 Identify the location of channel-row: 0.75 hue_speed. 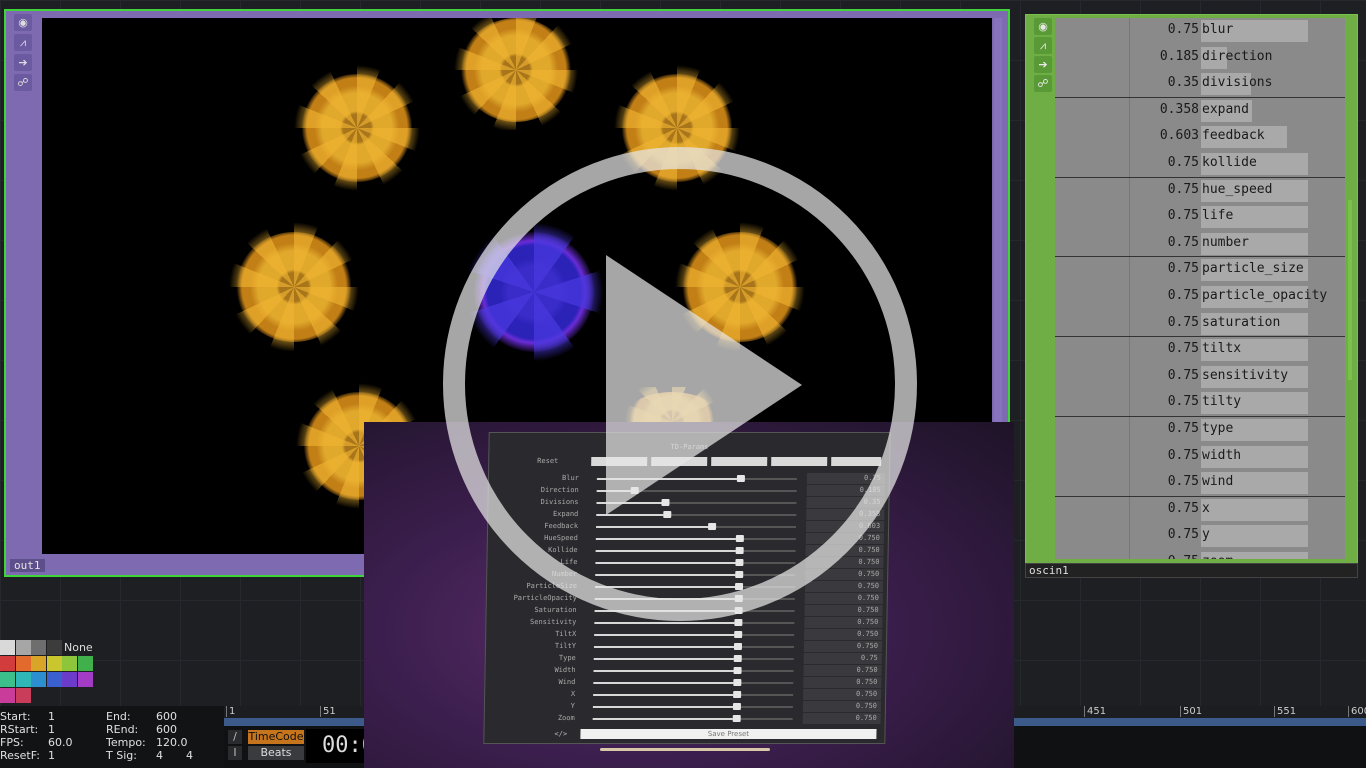
(1200, 191).